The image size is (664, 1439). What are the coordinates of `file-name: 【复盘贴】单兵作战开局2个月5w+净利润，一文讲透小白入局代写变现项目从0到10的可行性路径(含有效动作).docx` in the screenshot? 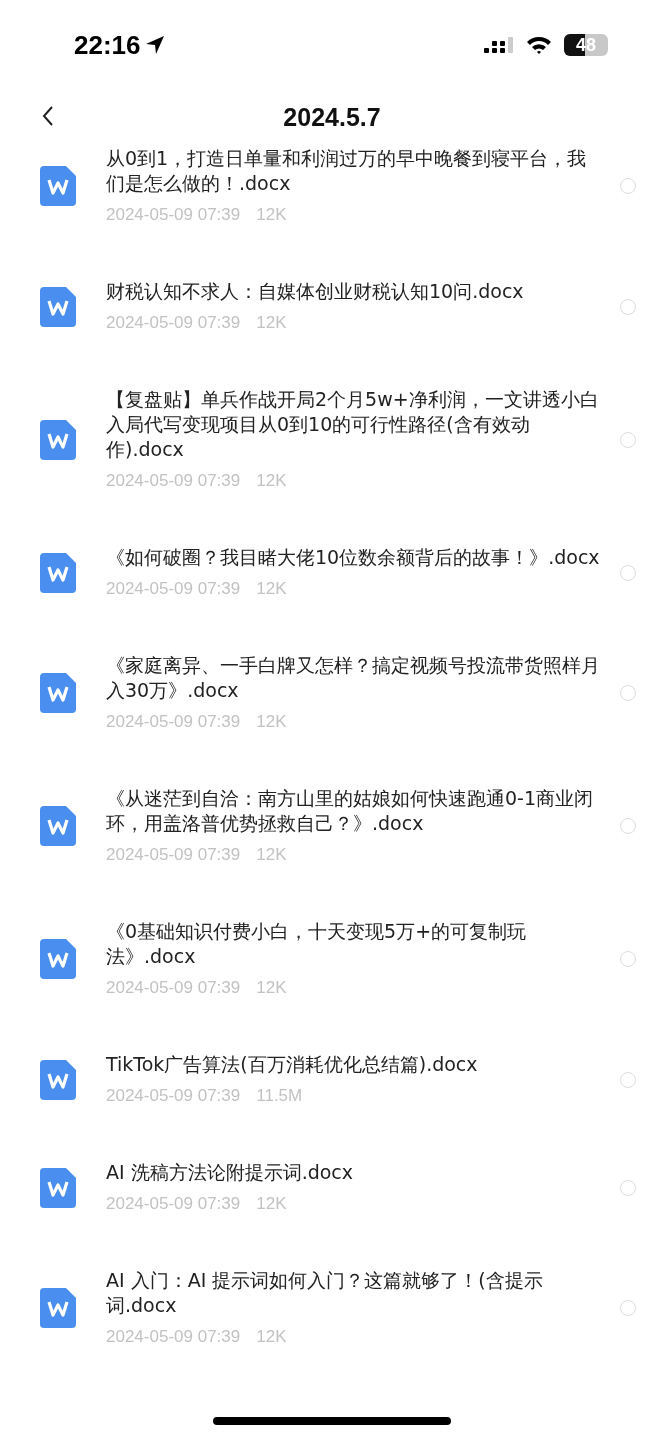 It's located at (353, 424).